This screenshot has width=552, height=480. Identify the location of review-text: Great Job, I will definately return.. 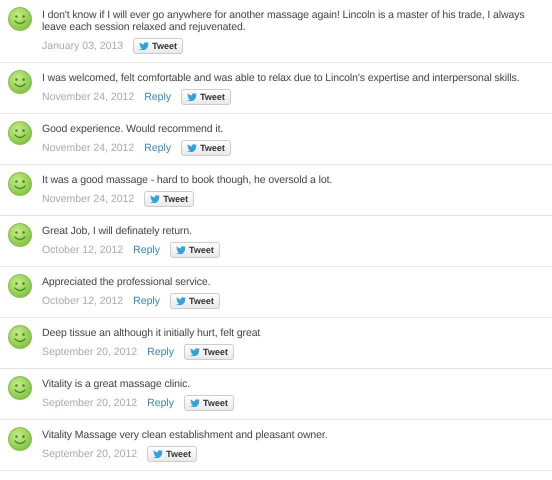
(117, 231).